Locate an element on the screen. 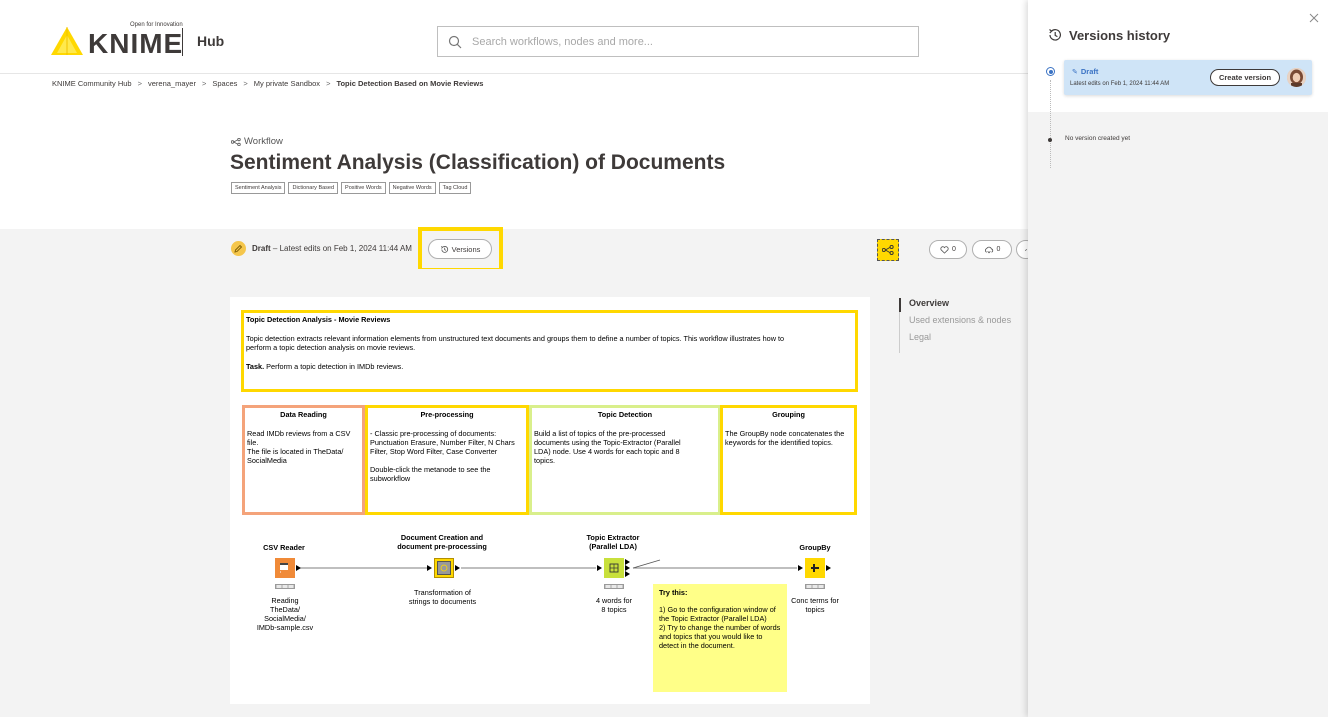 The height and width of the screenshot is (717, 1328). tag: Positive Words is located at coordinates (363, 188).